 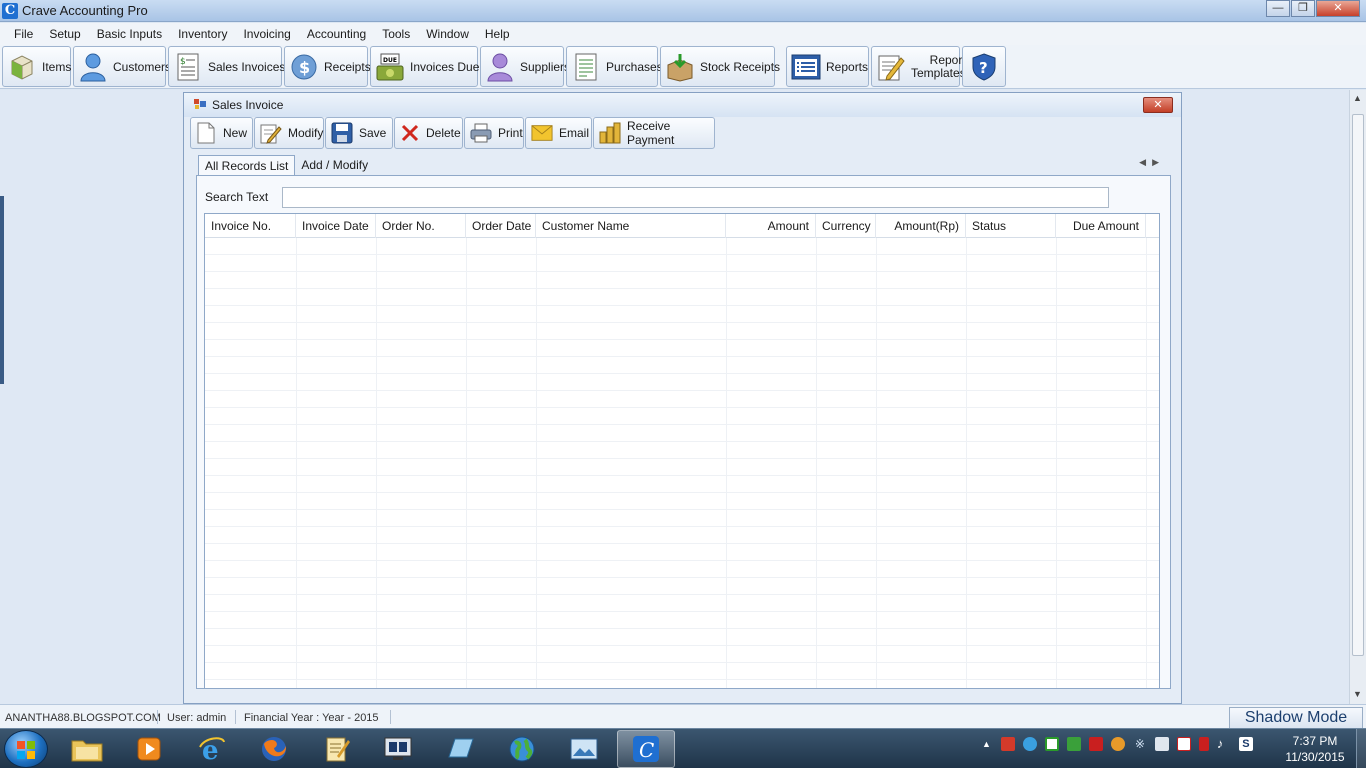 I want to click on purchases-button: Purchases, so click(x=614, y=66).